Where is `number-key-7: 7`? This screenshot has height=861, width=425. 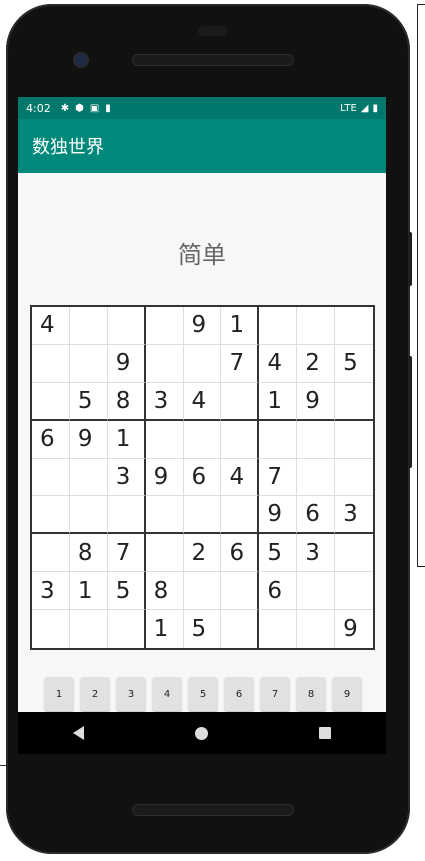
number-key-7: 7 is located at coordinates (275, 694).